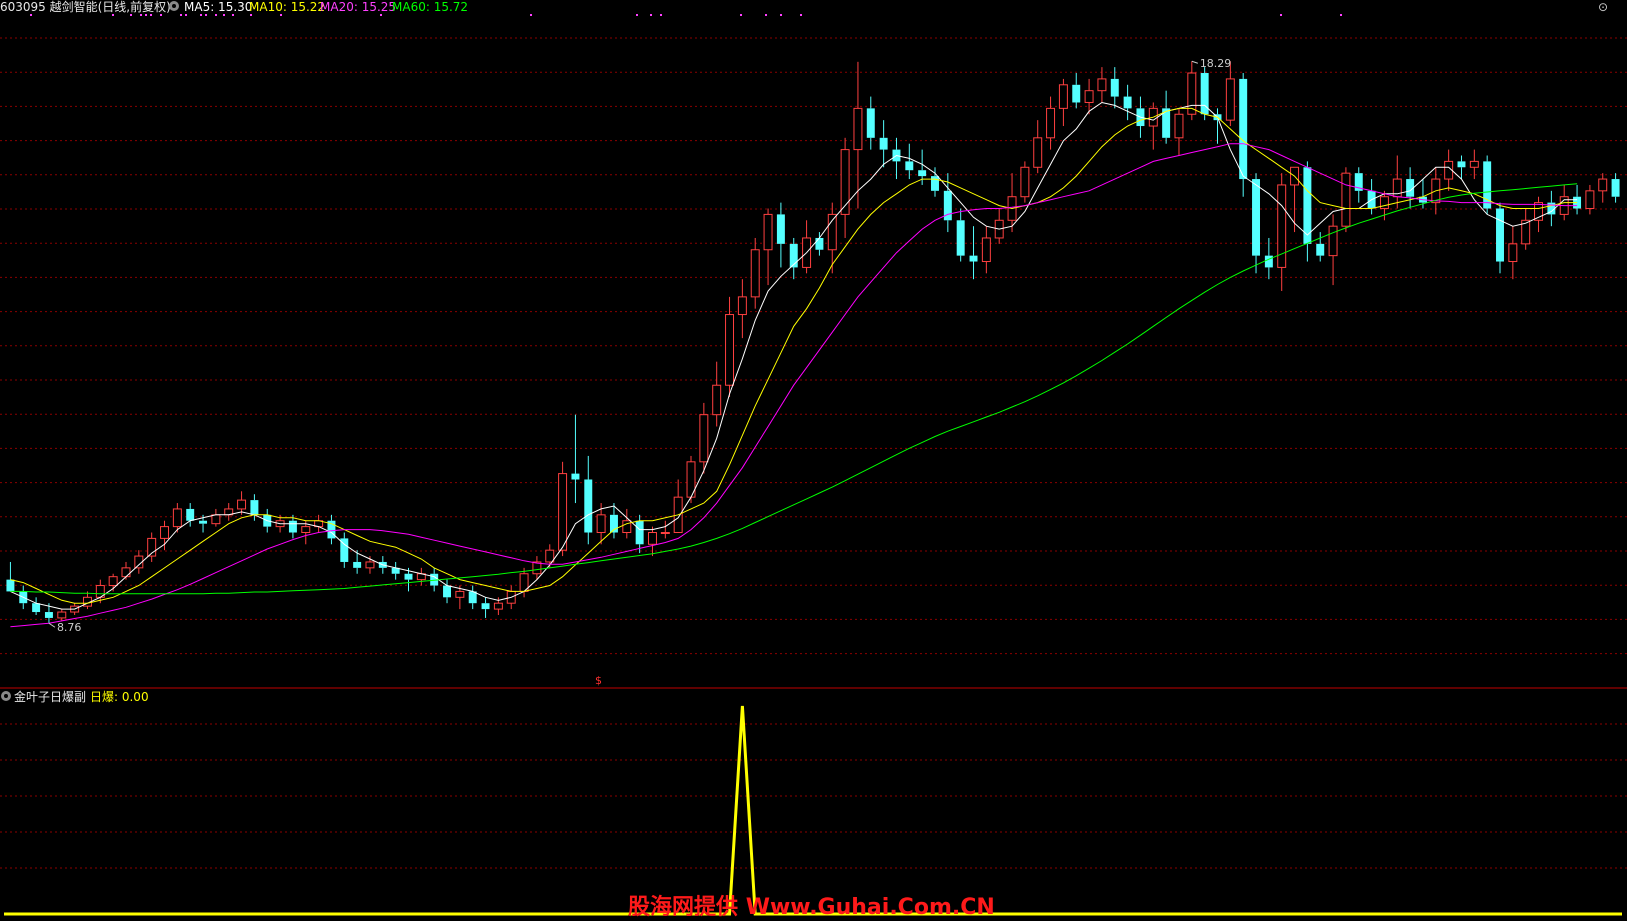 The height and width of the screenshot is (921, 1627). What do you see at coordinates (287, 7) in the screenshot?
I see `ma10-label: MA10: 15.22` at bounding box center [287, 7].